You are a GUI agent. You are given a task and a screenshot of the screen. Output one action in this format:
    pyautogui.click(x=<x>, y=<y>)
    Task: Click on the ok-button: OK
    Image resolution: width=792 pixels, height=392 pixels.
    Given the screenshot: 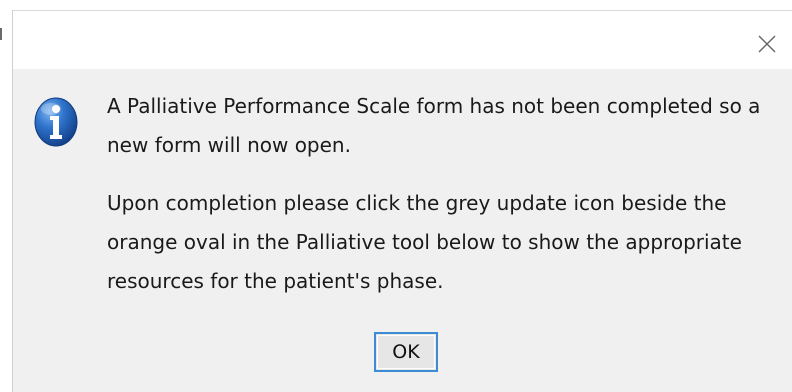 What is the action you would take?
    pyautogui.click(x=406, y=352)
    